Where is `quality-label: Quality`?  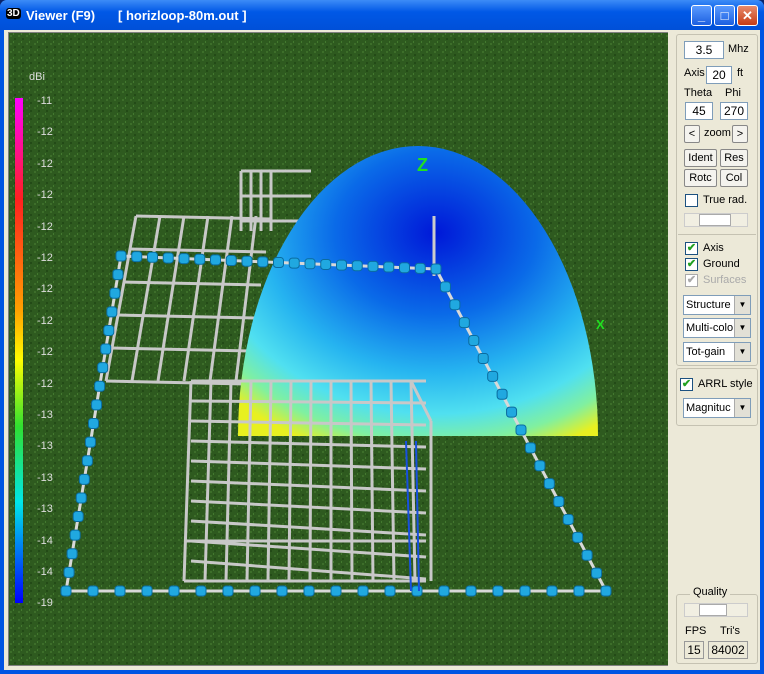
quality-label: Quality is located at coordinates (710, 592).